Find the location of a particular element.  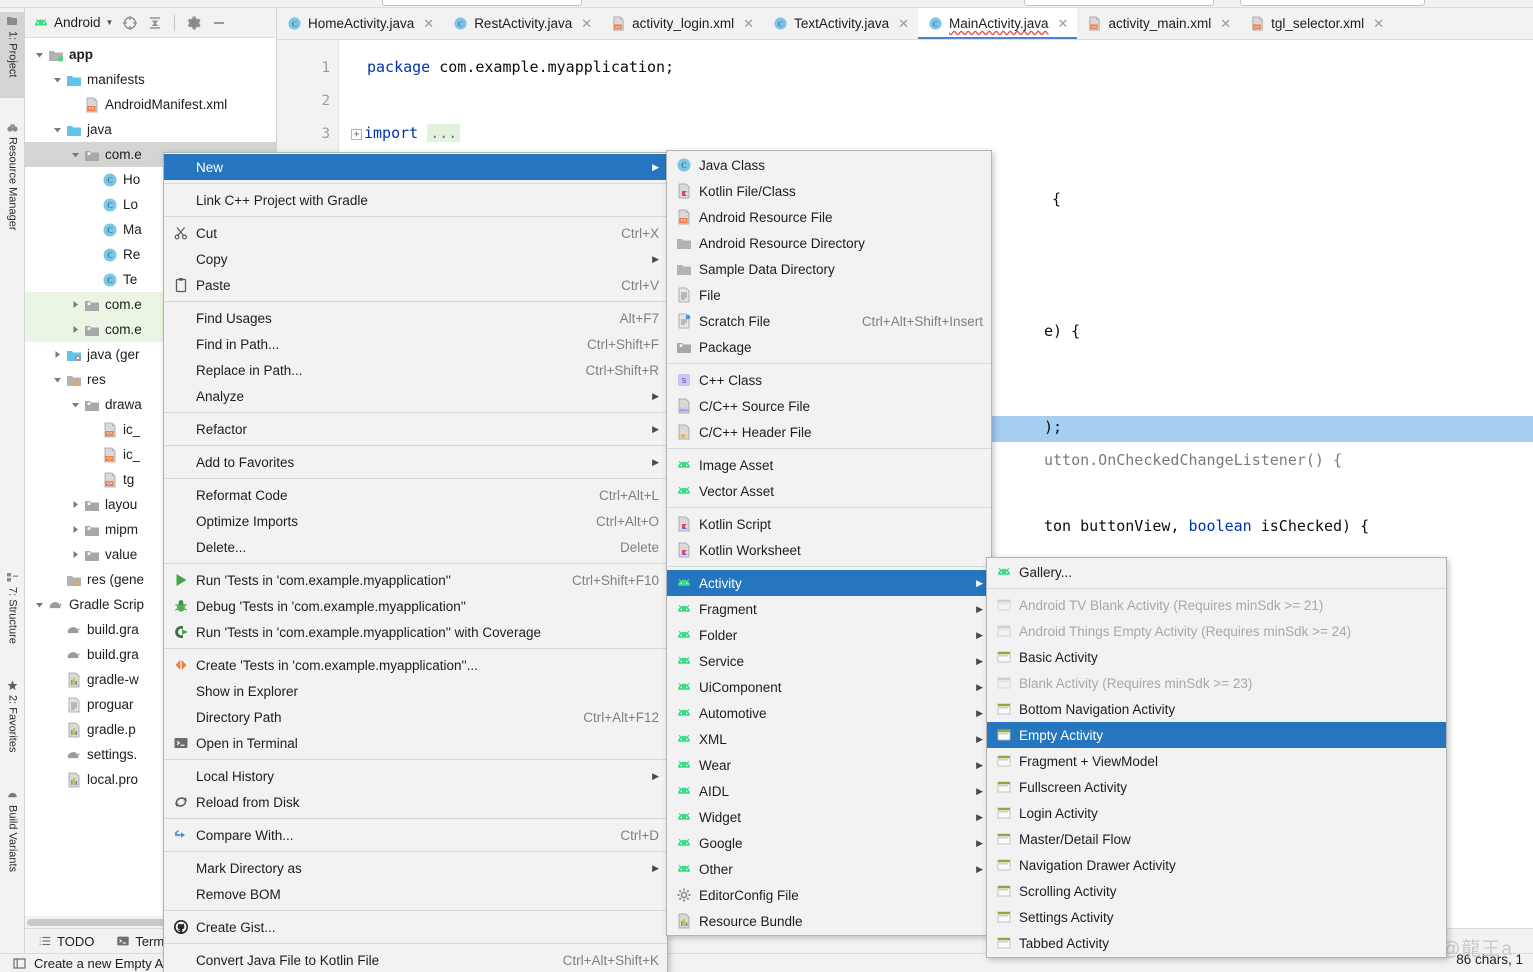

menu-item: Android Resource Directory is located at coordinates (829, 243).